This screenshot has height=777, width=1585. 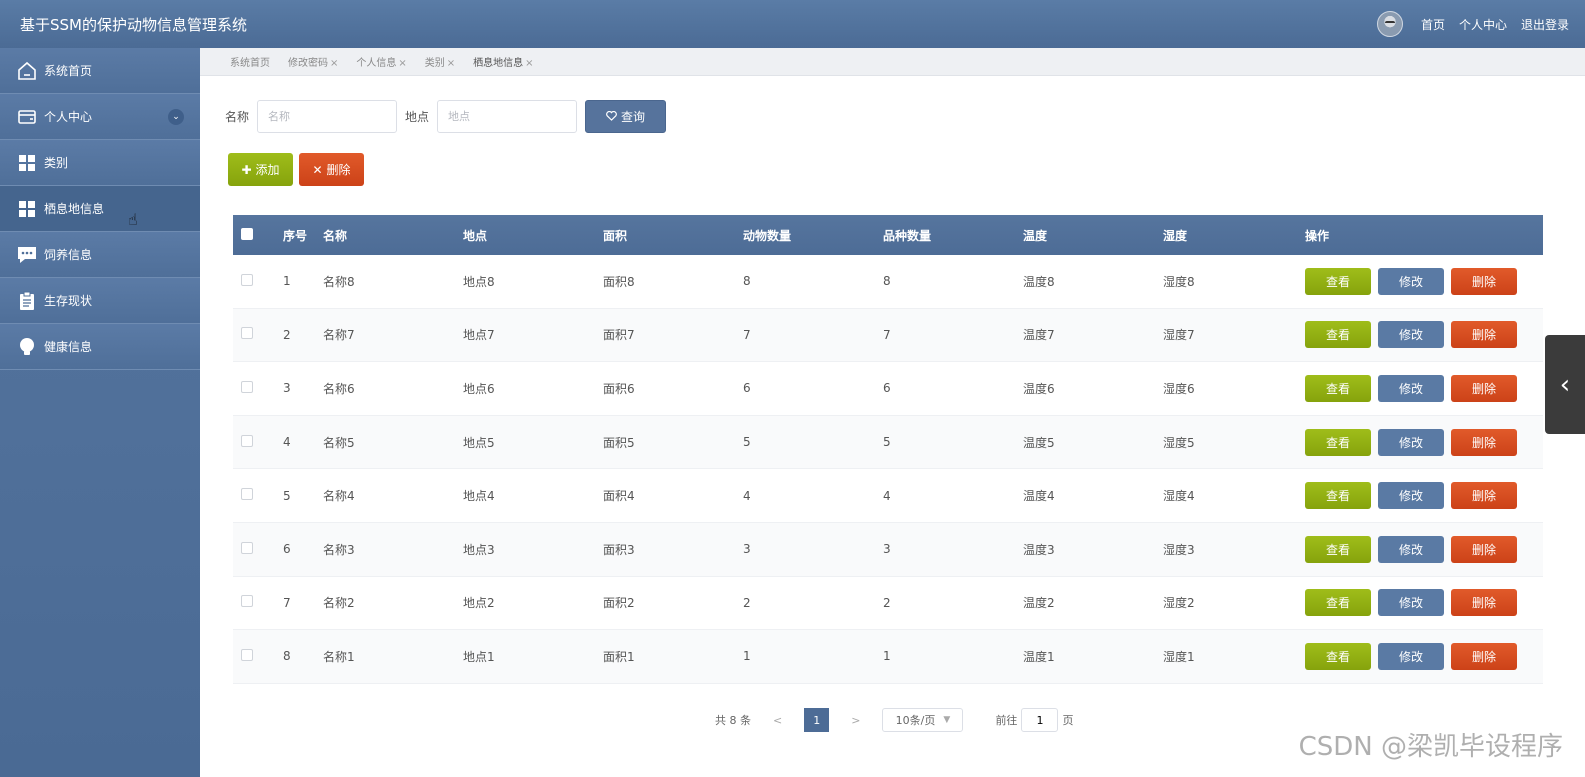 I want to click on sidebar-item-habitat: 栖息地信息 ☝, so click(x=100, y=209).